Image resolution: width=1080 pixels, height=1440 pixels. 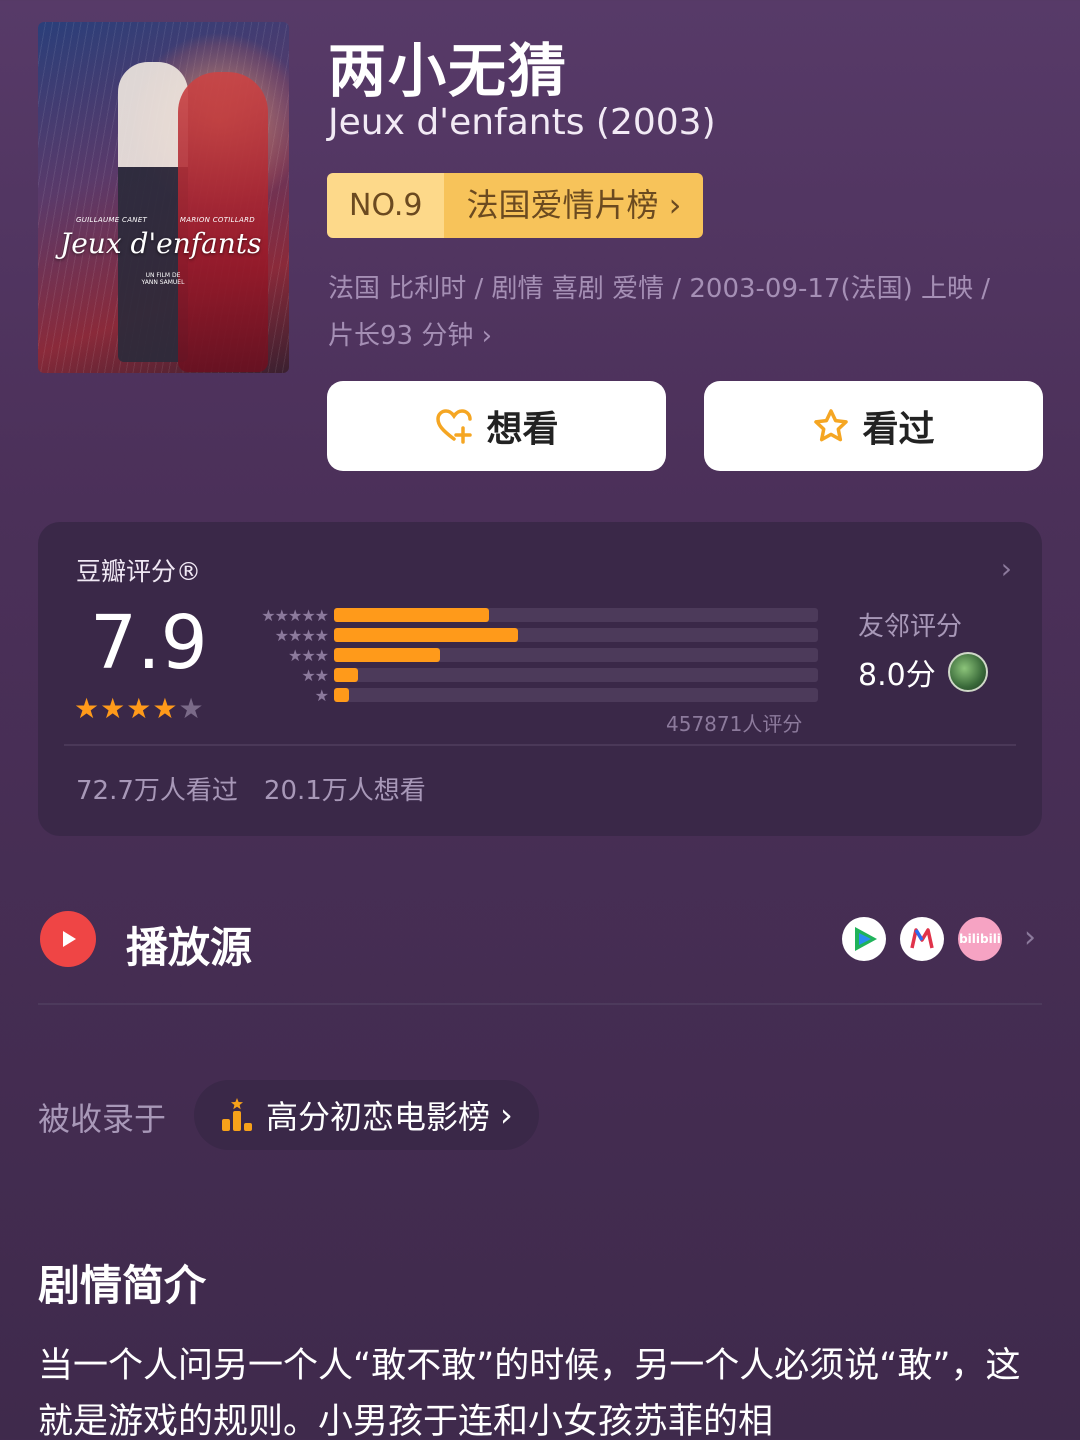 I want to click on seen-count: 72.7万人看过, so click(x=157, y=791).